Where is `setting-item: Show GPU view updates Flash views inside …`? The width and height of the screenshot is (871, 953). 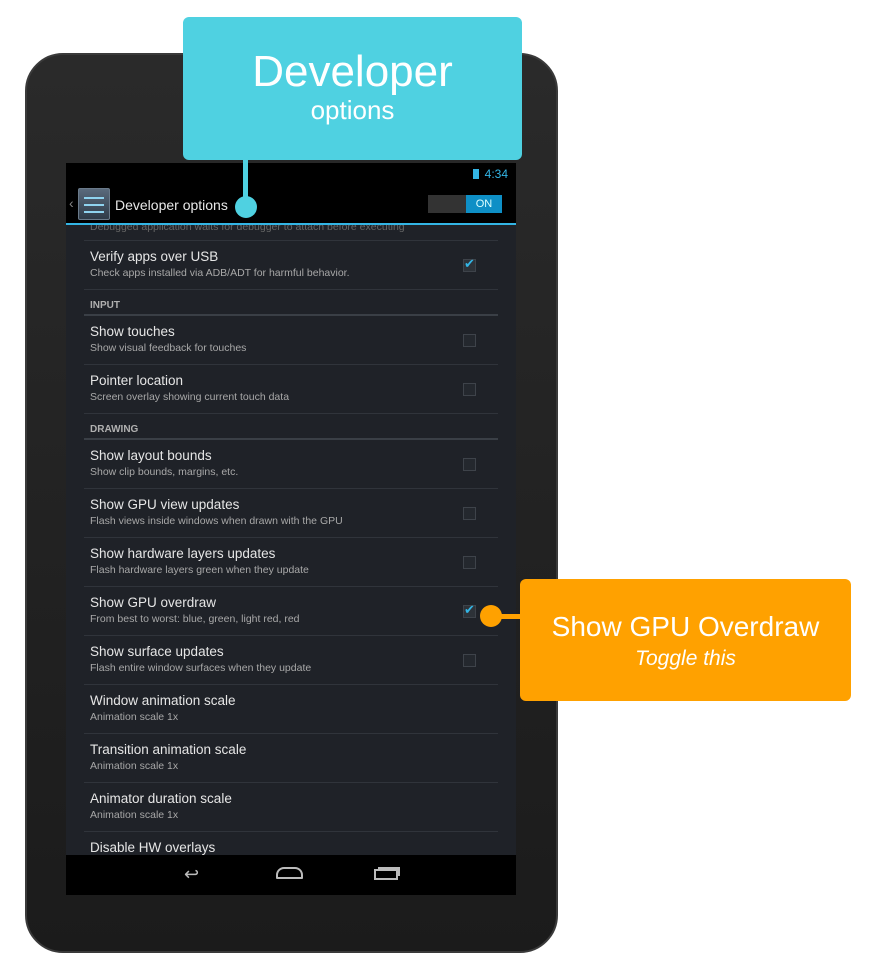 setting-item: Show GPU view updates Flash views inside … is located at coordinates (291, 513).